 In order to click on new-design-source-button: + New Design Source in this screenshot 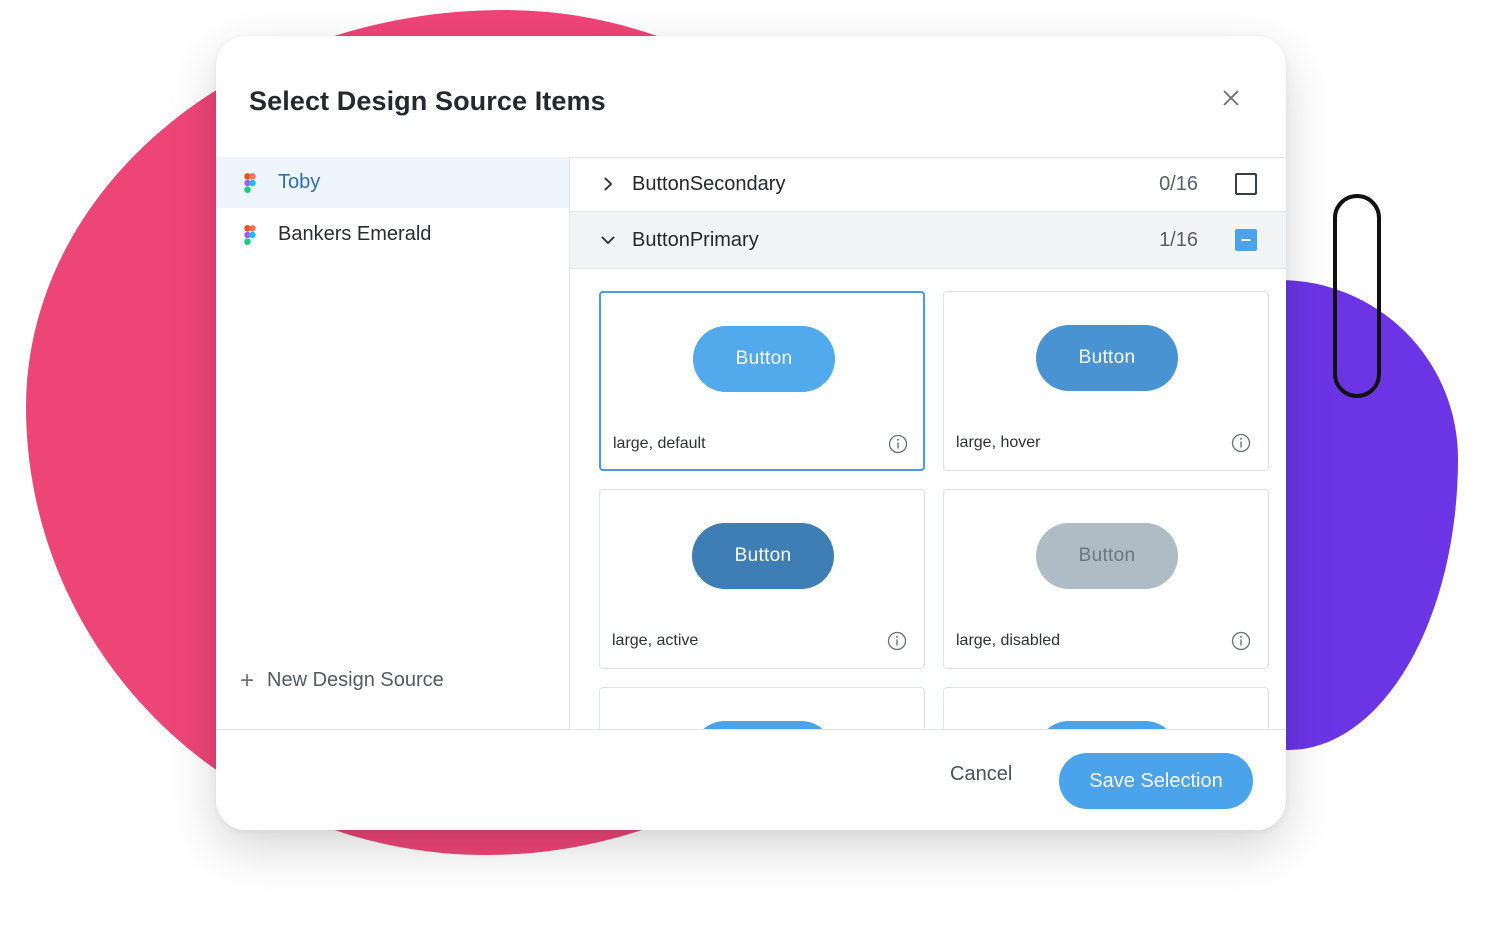, I will do `click(342, 680)`.